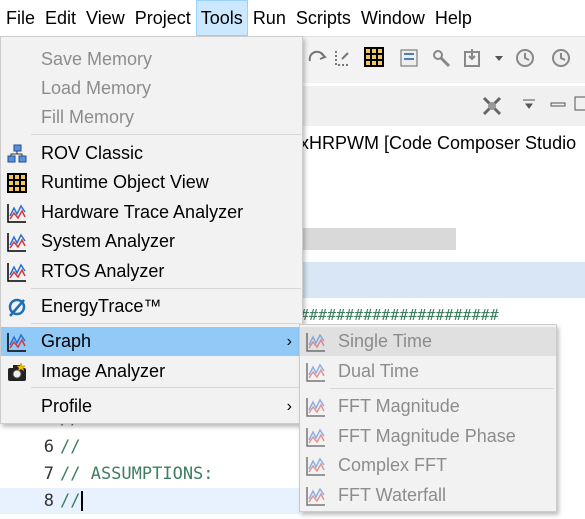 The height and width of the screenshot is (519, 585). Describe the element at coordinates (17, 371) in the screenshot. I see `camera-icon` at that location.